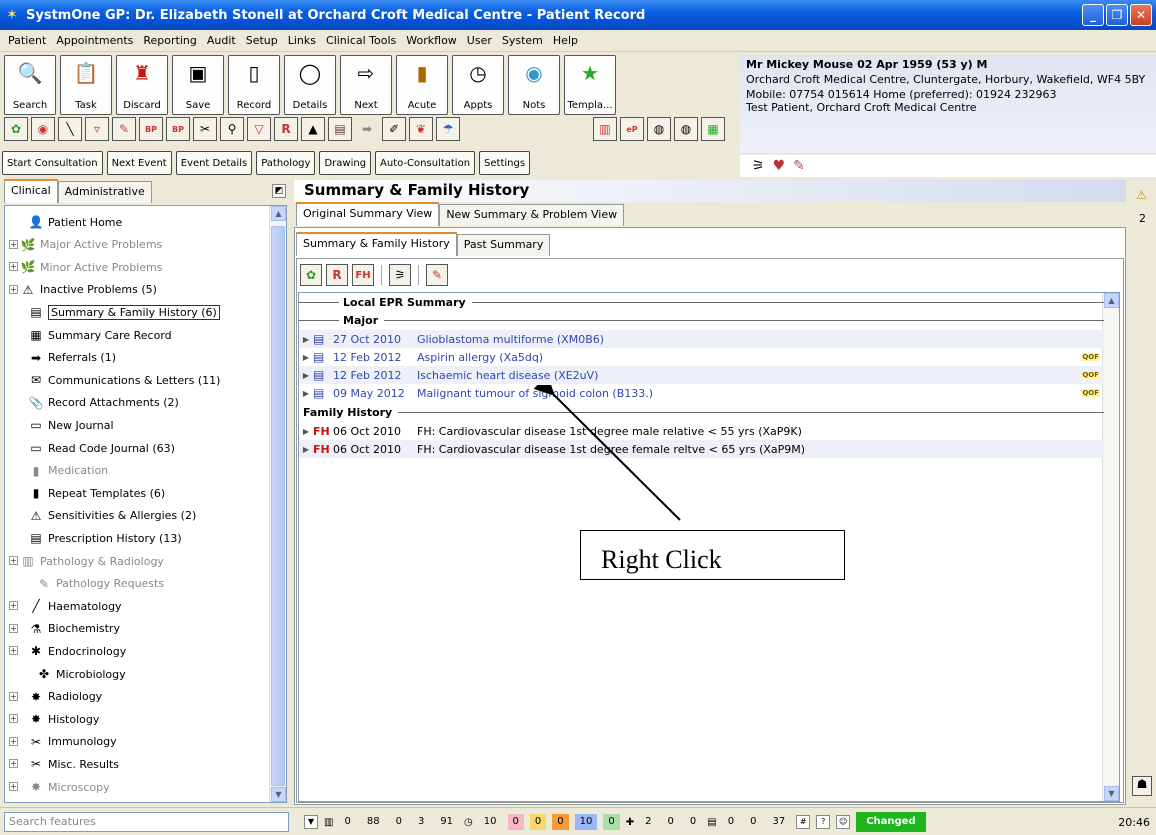  Describe the element at coordinates (104, 538) in the screenshot. I see `tree-item-prescription-history-13: ▤ Prescription History (13)` at that location.